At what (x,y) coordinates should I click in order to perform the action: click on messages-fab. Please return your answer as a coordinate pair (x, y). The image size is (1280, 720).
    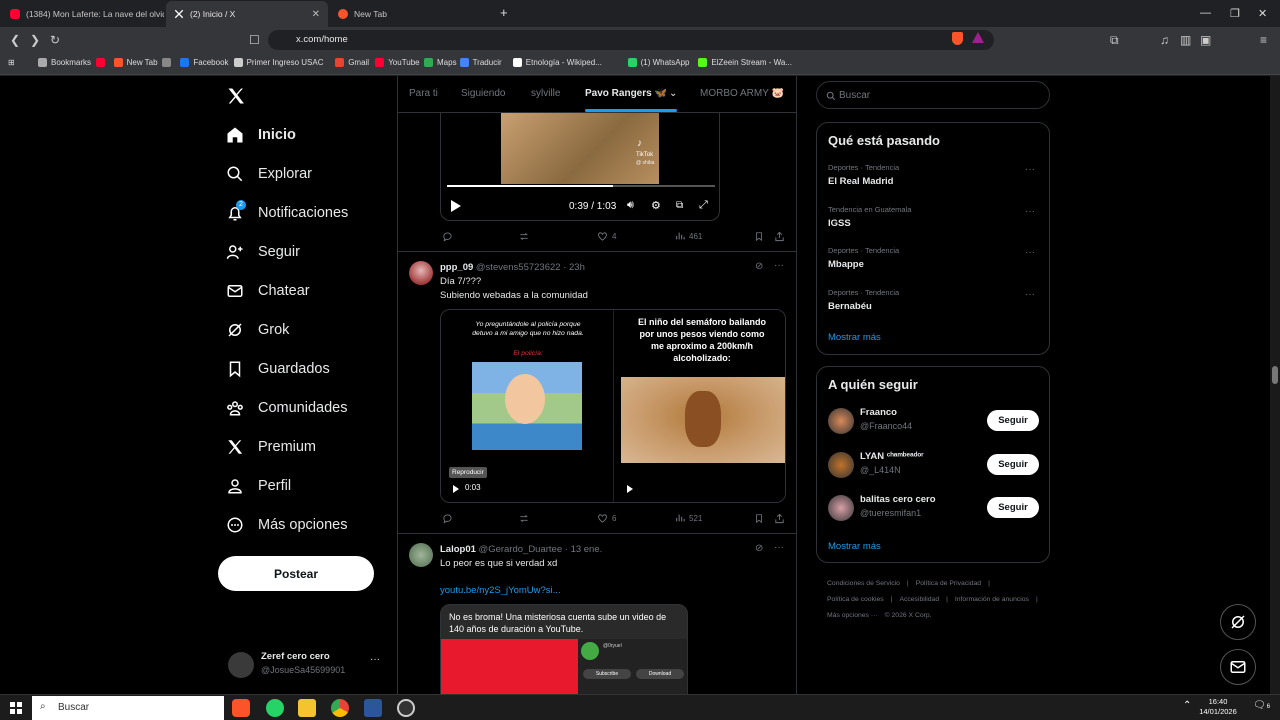
    Looking at the image, I should click on (1238, 667).